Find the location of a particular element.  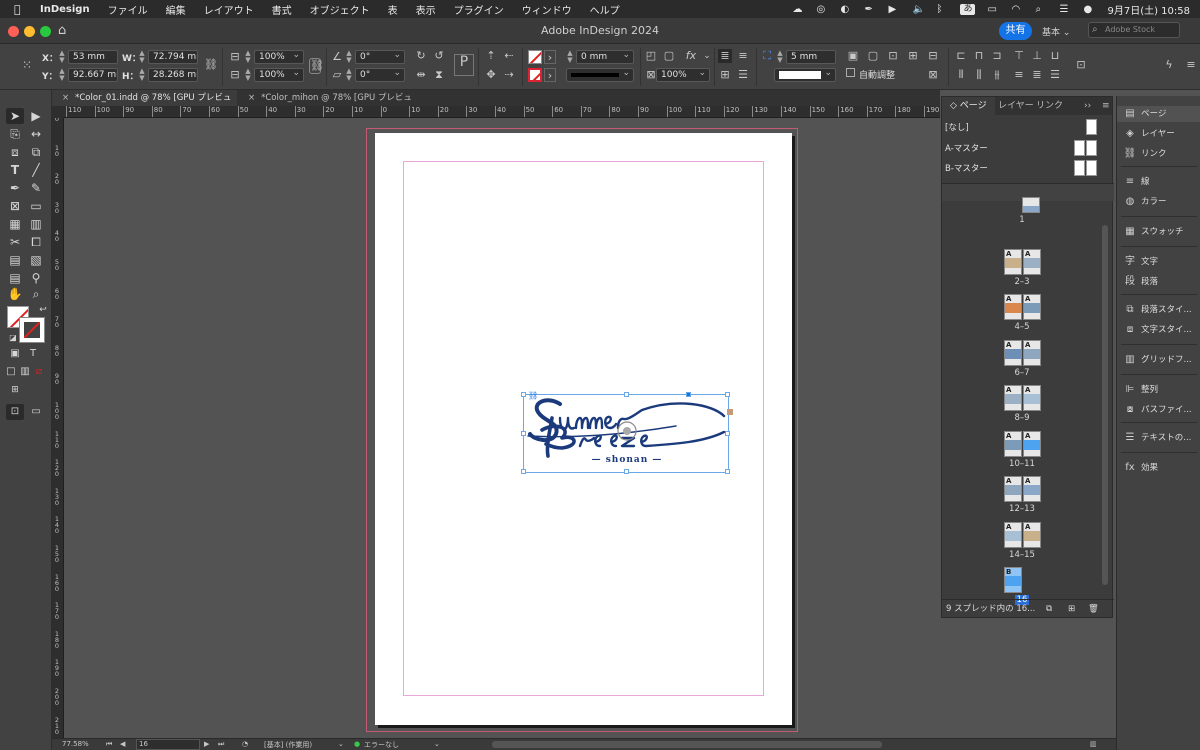

type-tool-icon: T is located at coordinates (15, 170).